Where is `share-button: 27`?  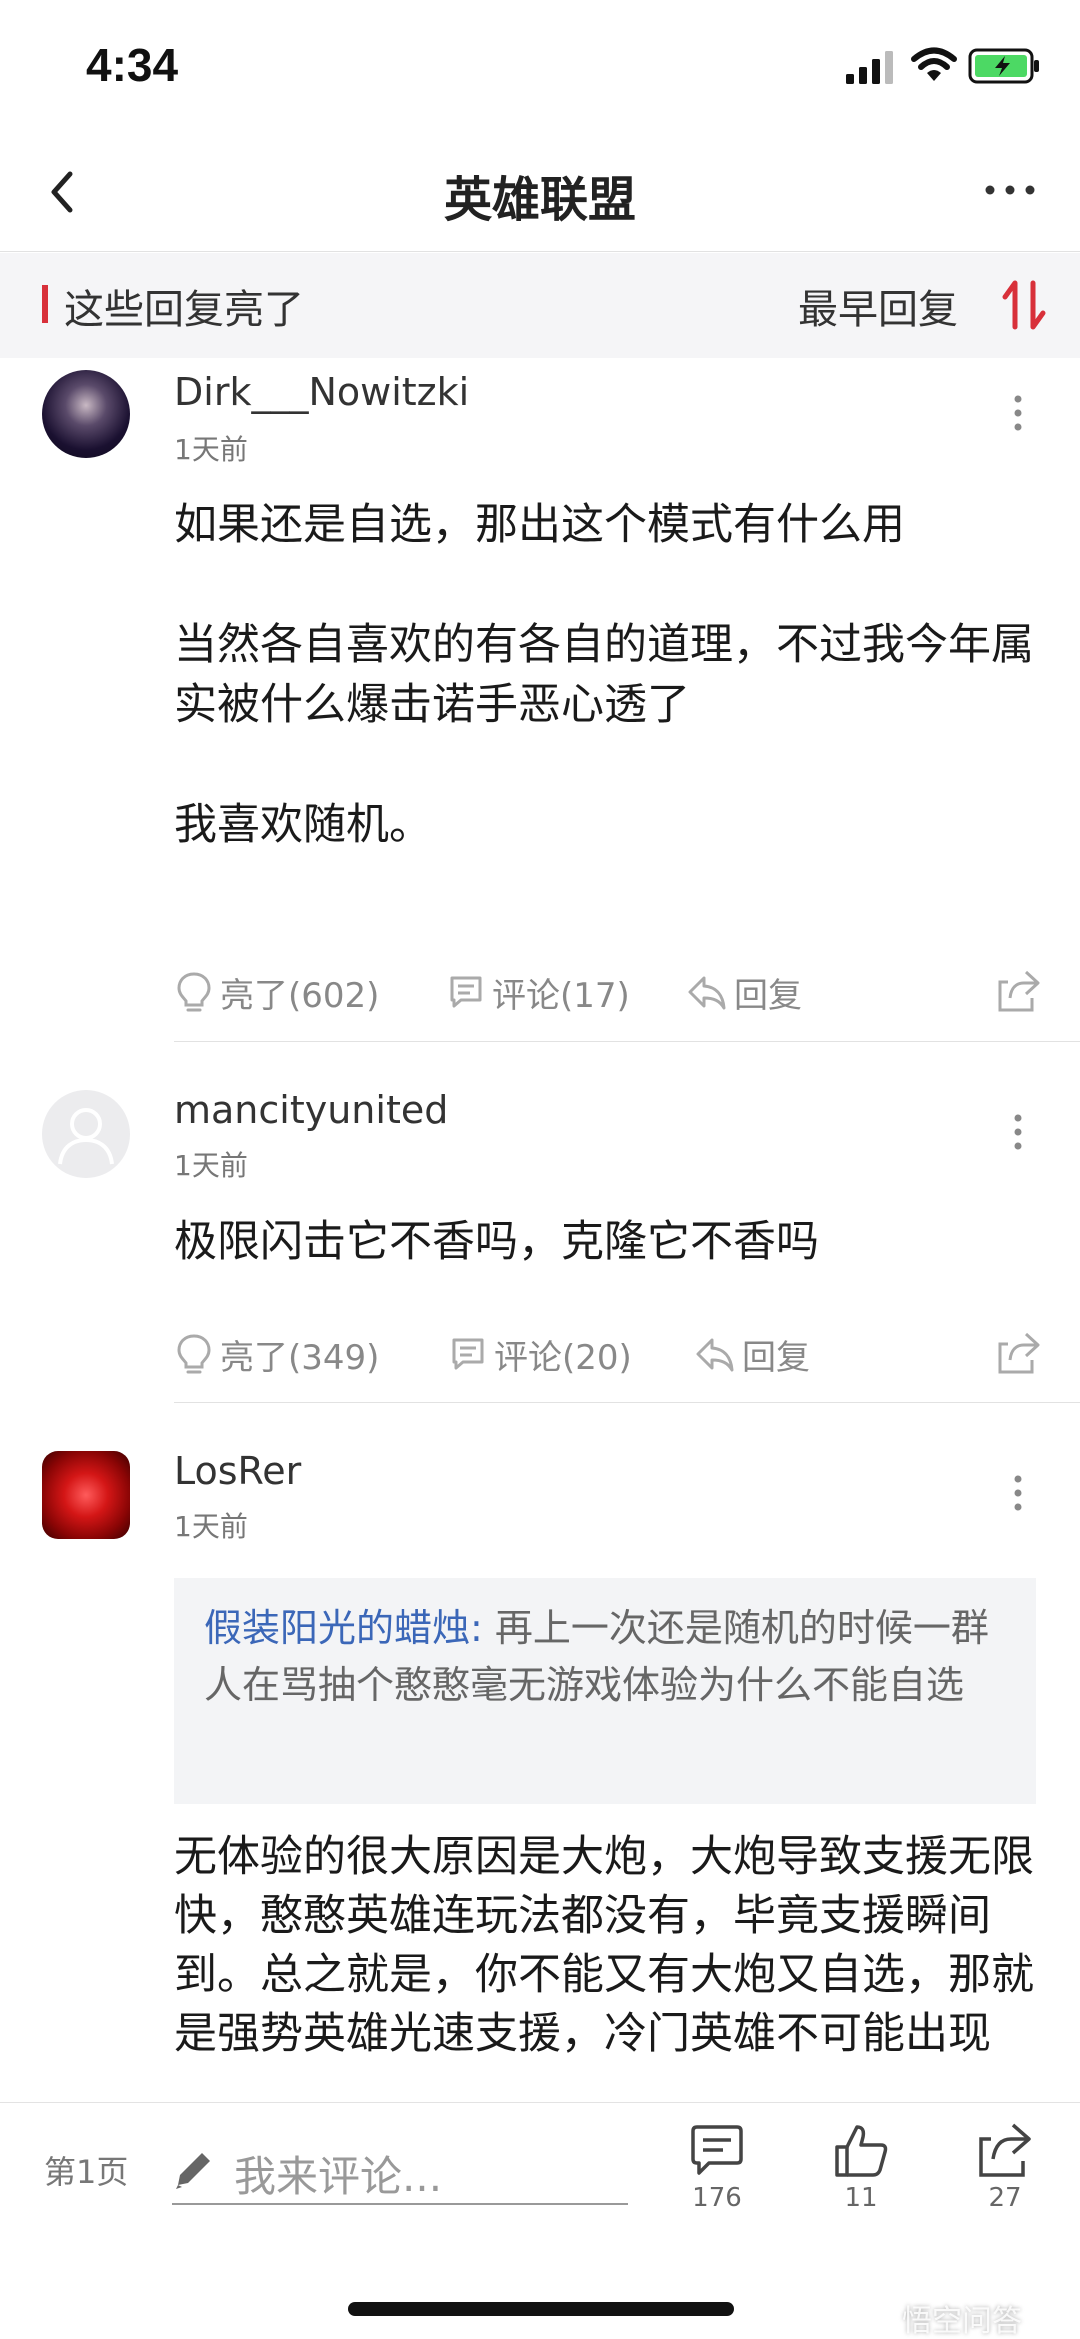 share-button: 27 is located at coordinates (1005, 2181).